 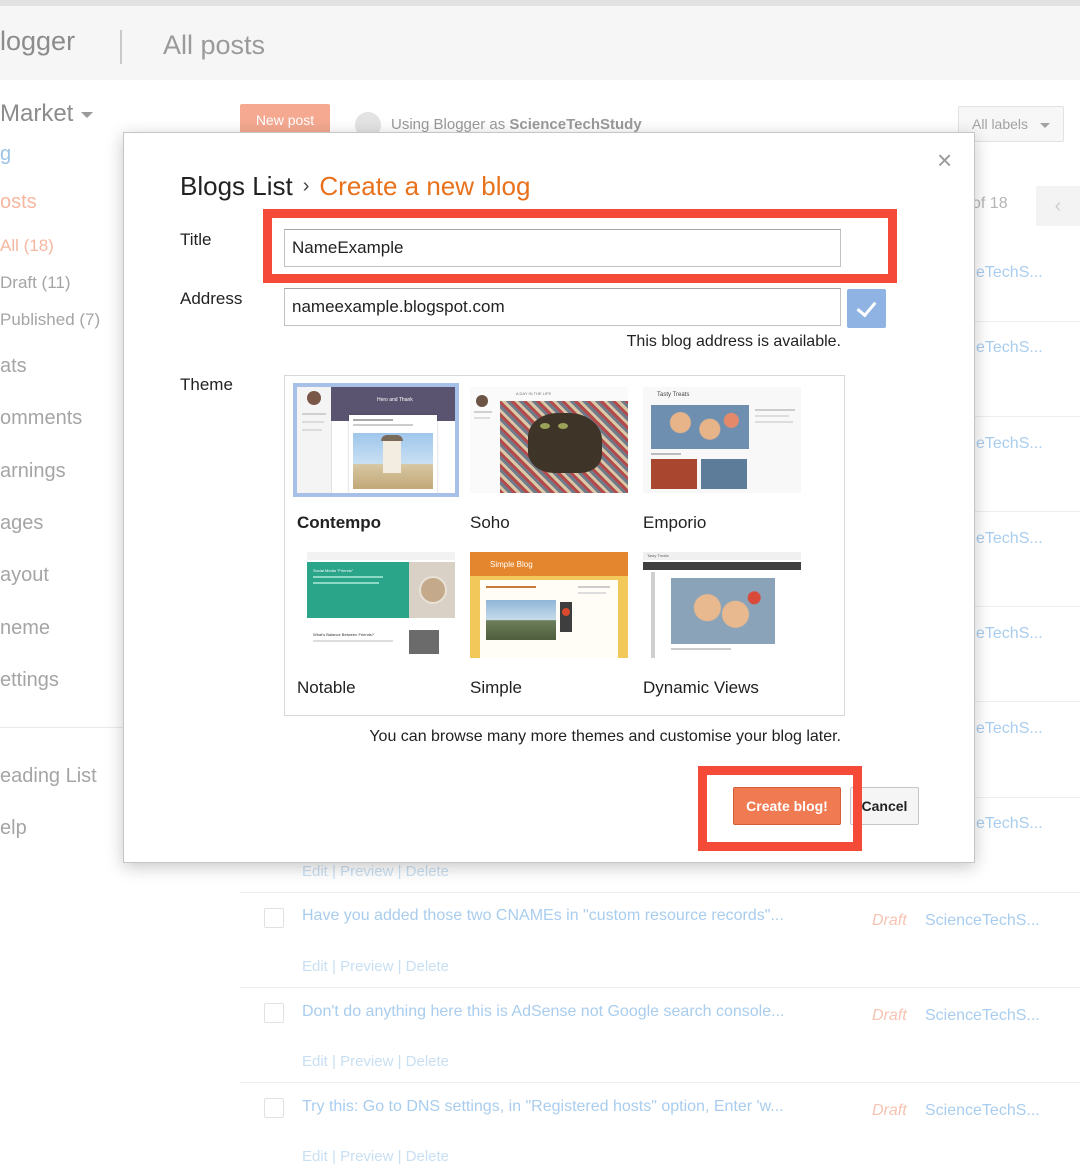 I want to click on title-input, so click(x=562, y=248).